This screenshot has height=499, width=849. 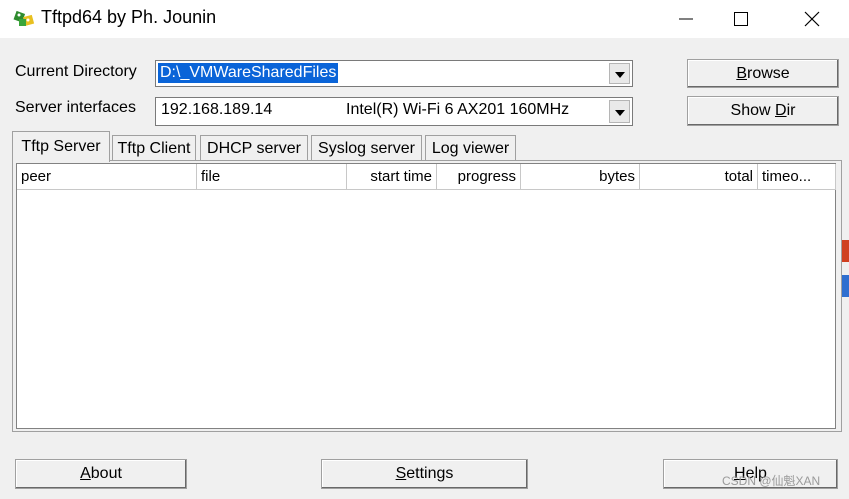 I want to click on title-bar: Tftpd64 by Ph. Jounin, so click(x=424, y=19).